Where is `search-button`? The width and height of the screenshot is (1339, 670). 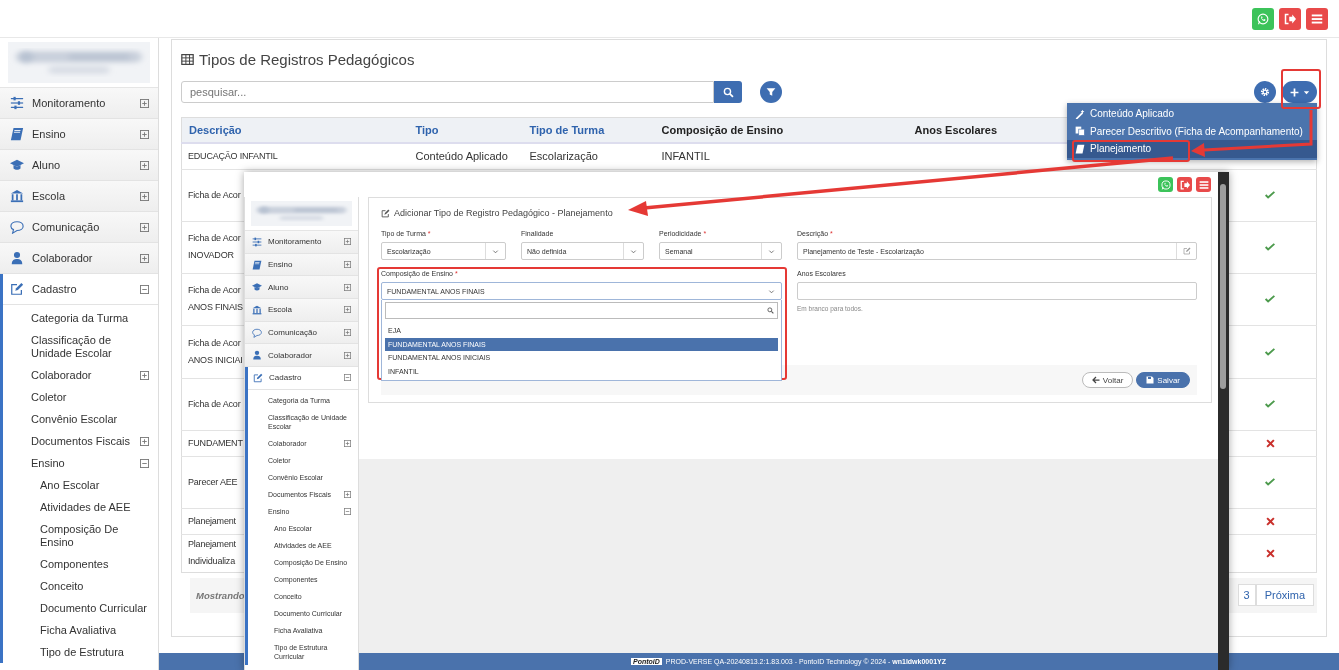
search-button is located at coordinates (728, 92).